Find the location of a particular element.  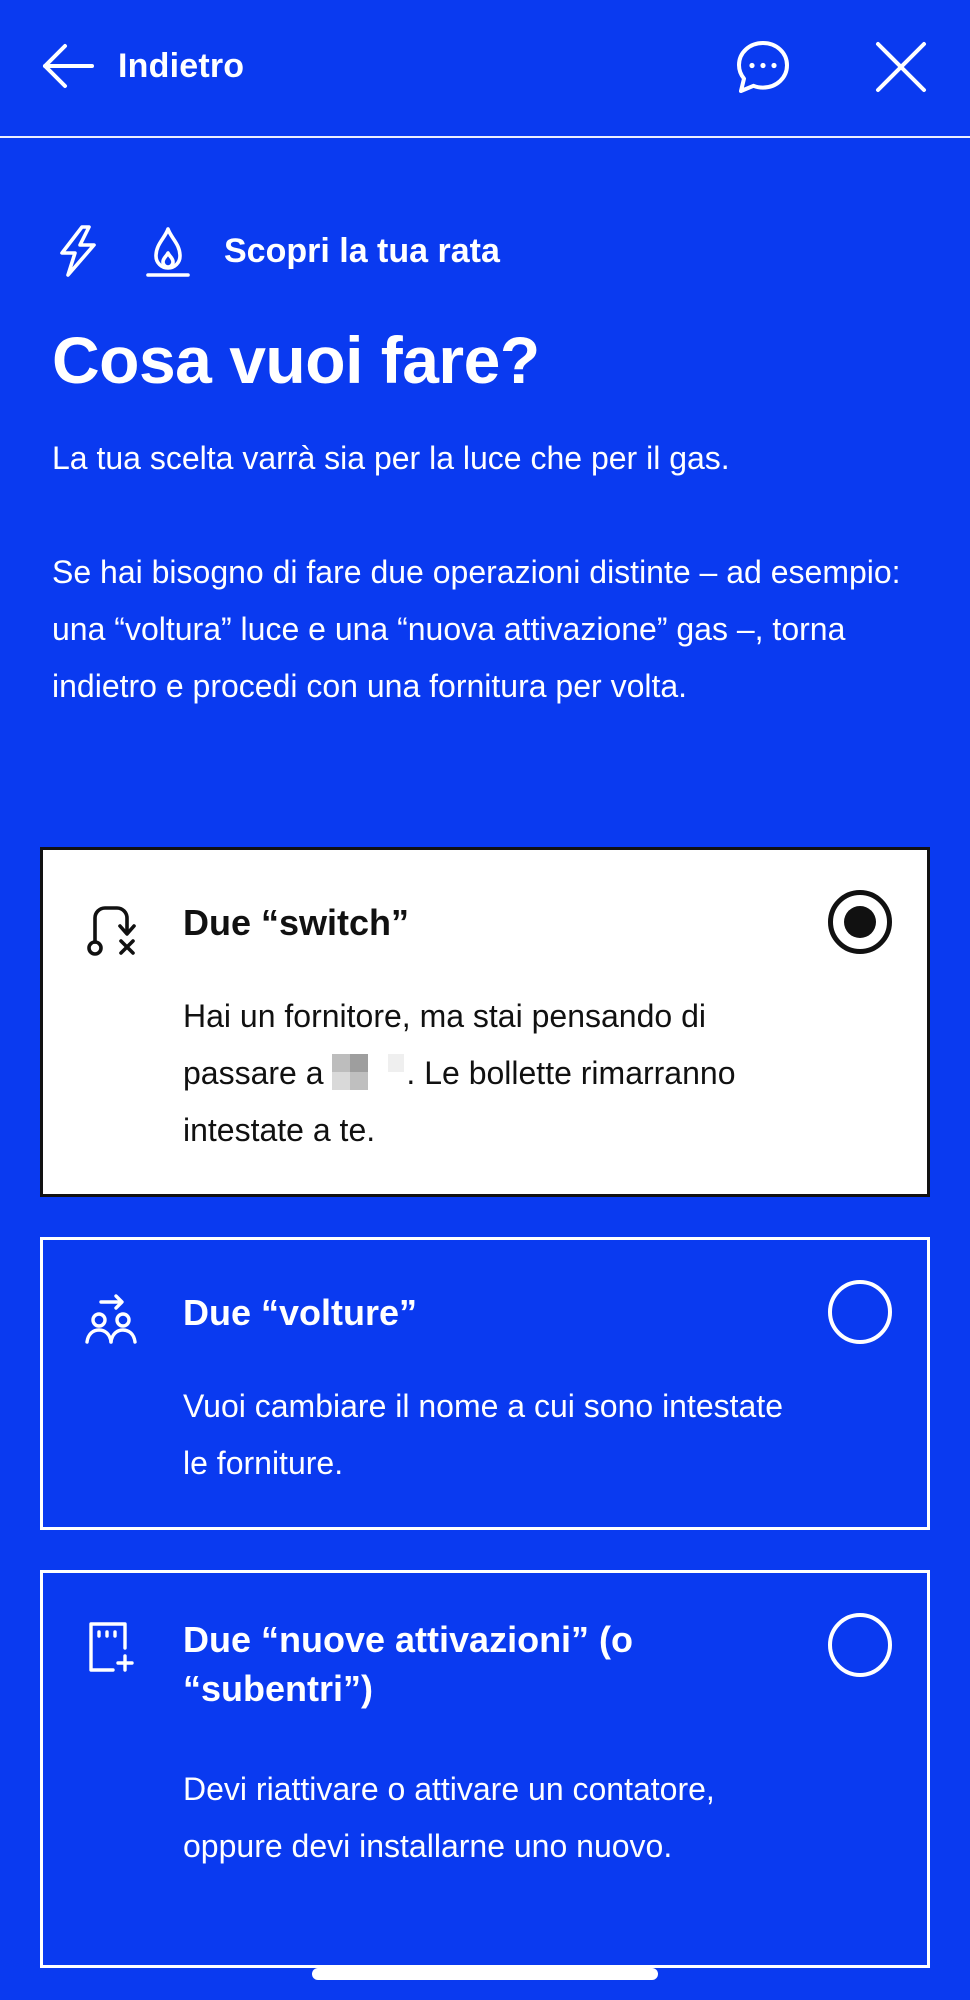

redacted-brand is located at coordinates (369, 1072).